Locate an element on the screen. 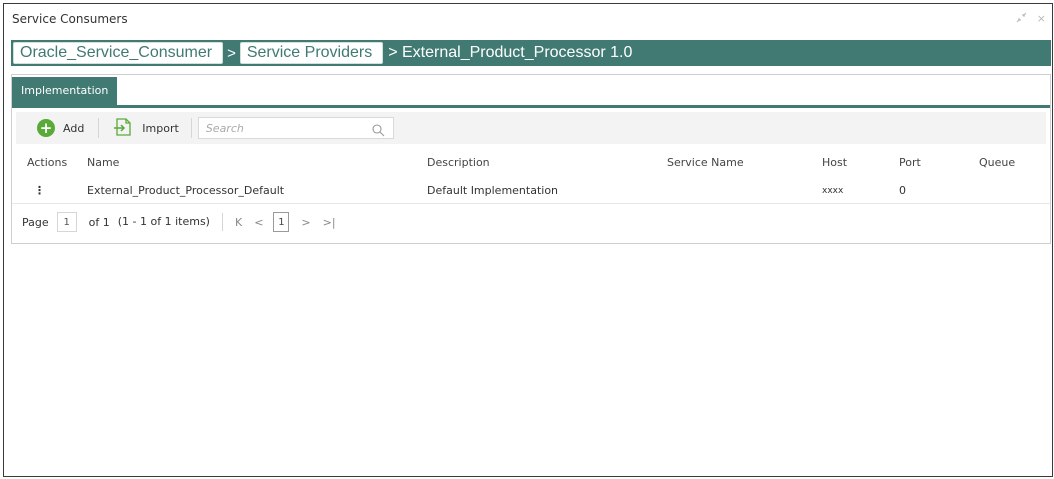 The image size is (1054, 479). breadcrumb-oracle-service-consumer: Oracle_Service_Consumer is located at coordinates (118, 53).